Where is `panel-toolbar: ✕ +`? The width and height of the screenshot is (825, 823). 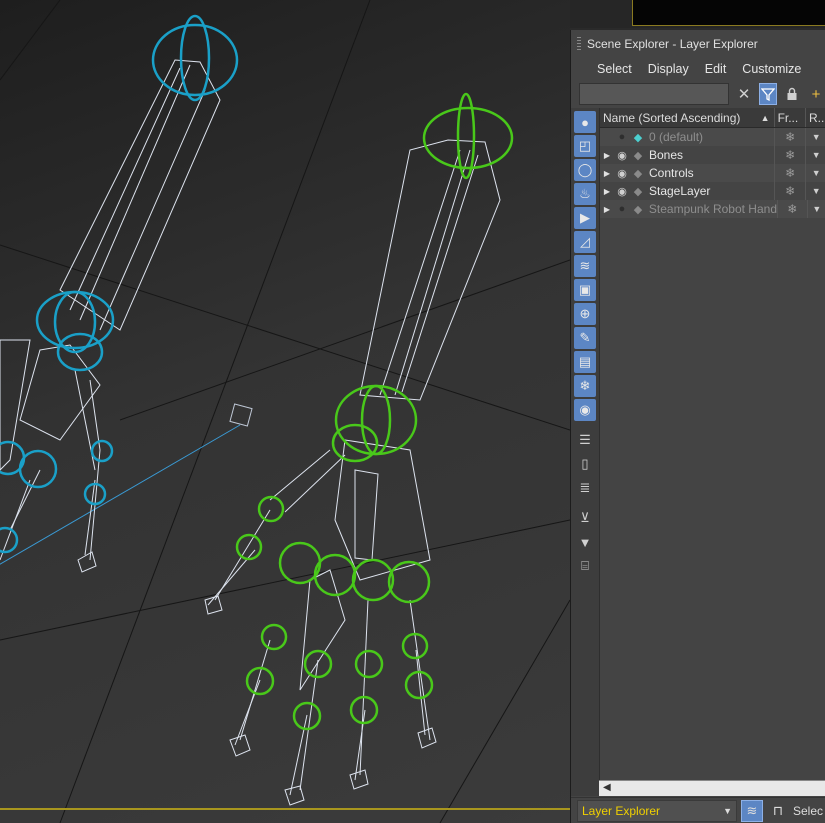 panel-toolbar: ✕ + is located at coordinates (698, 94).